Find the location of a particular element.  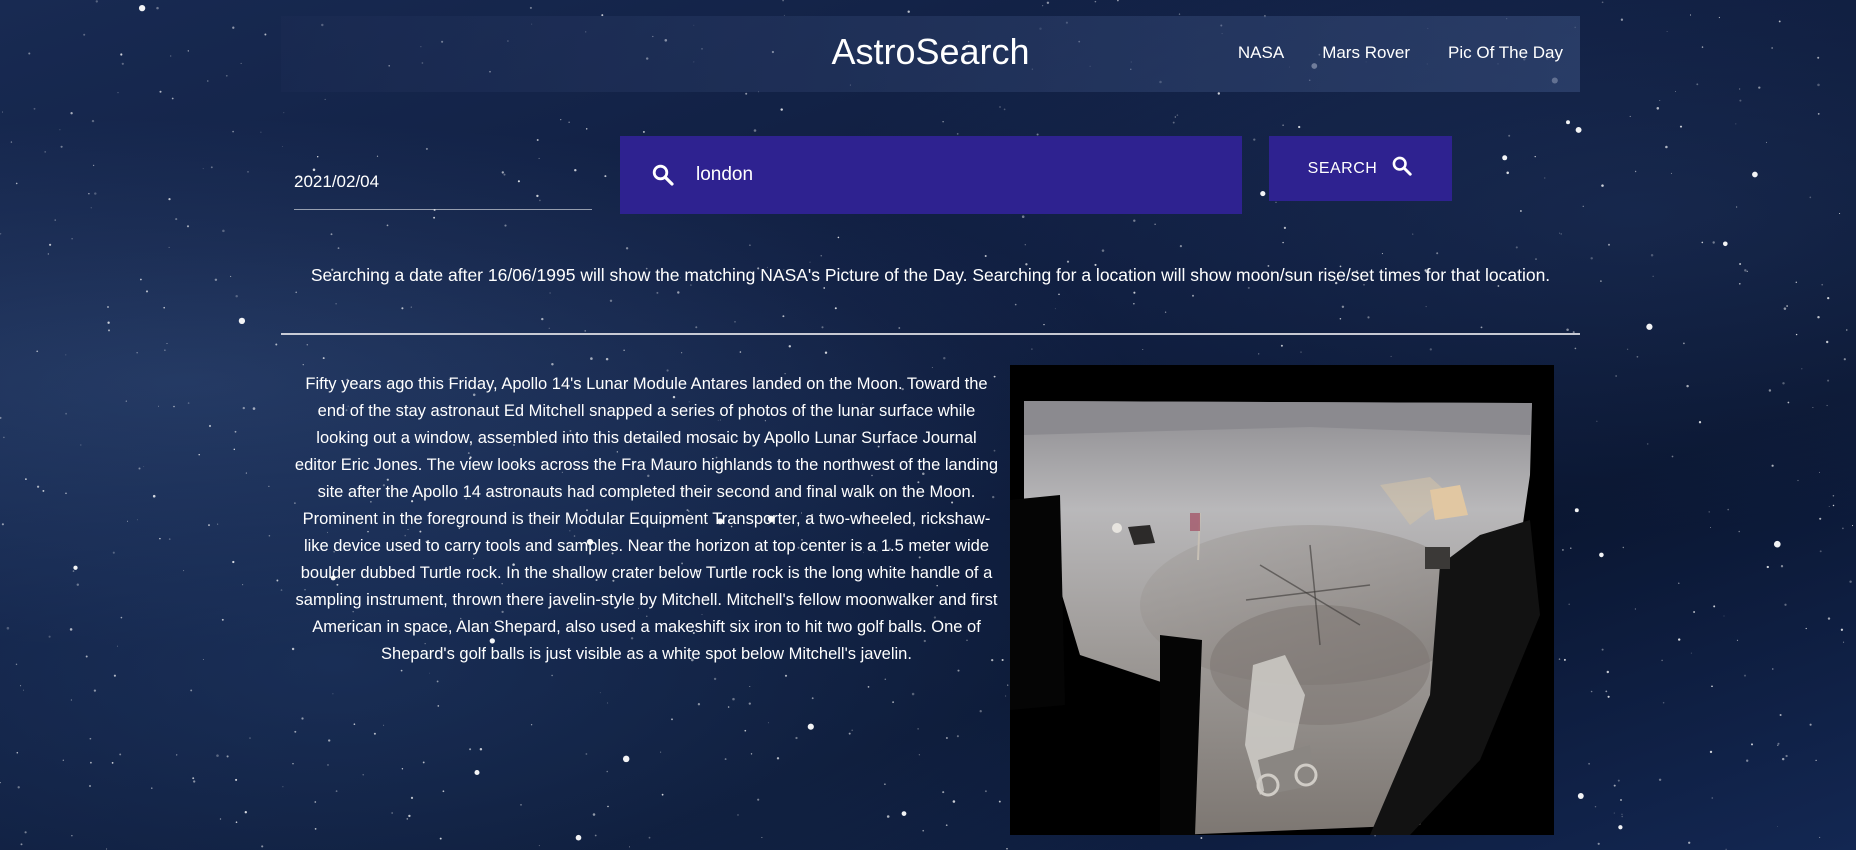

nav-link-mars-rover: Mars Rover is located at coordinates (1366, 53).